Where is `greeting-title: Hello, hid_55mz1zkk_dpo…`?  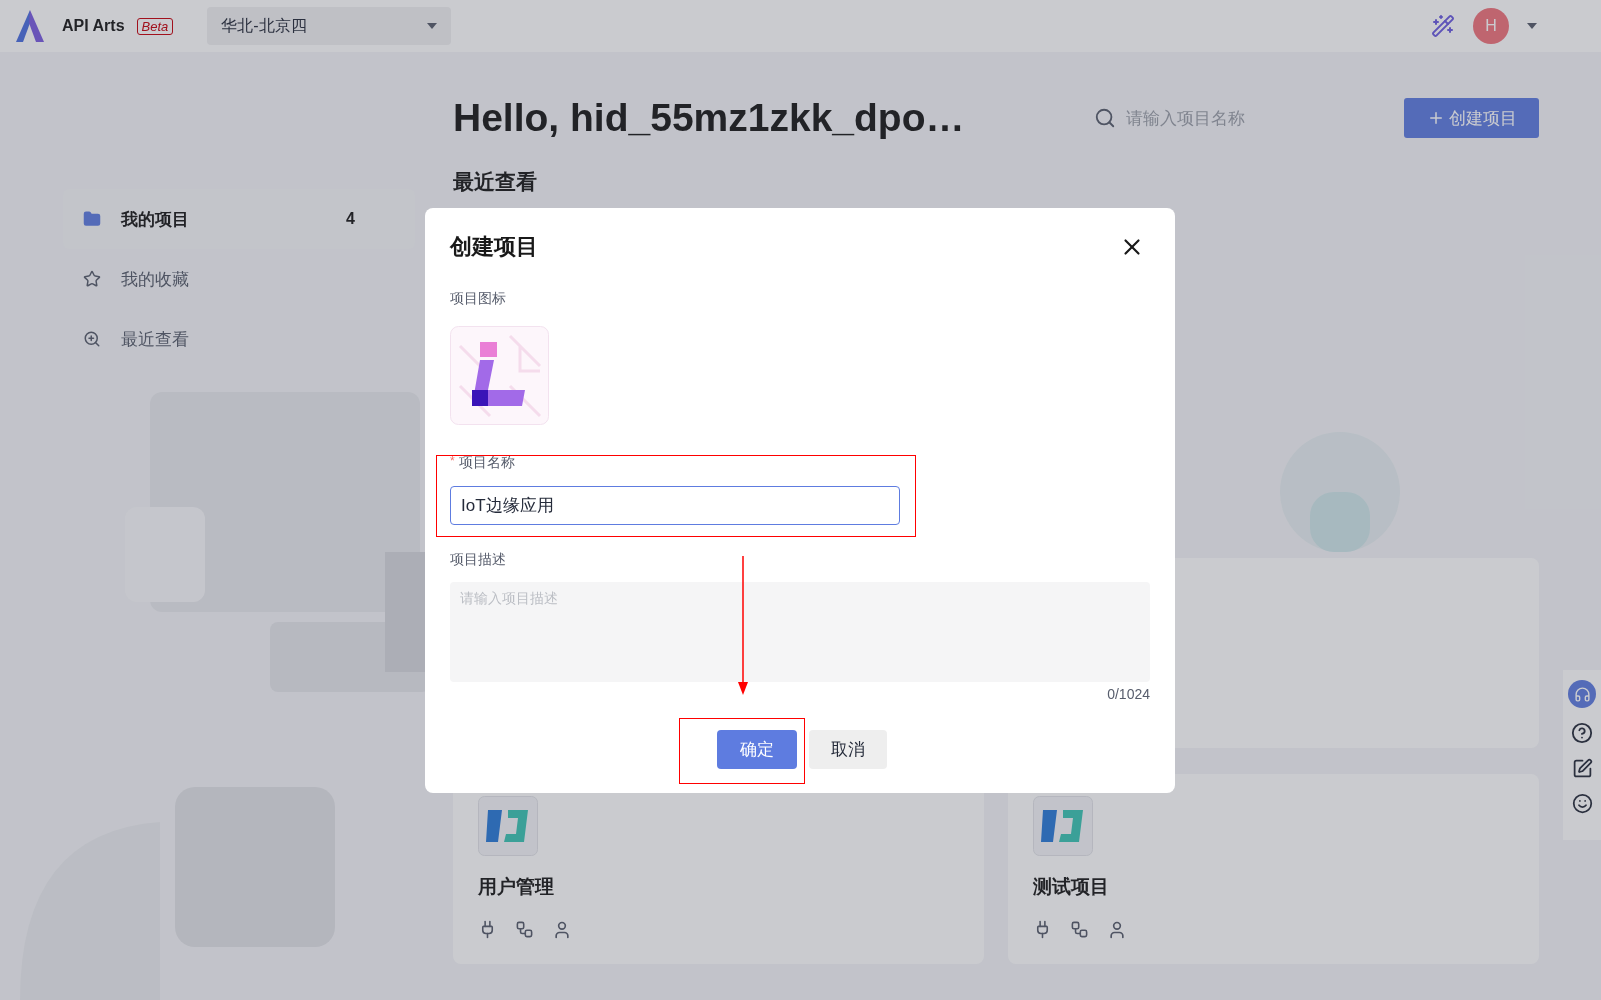 greeting-title: Hello, hid_55mz1zkk_dpo… is located at coordinates (709, 118).